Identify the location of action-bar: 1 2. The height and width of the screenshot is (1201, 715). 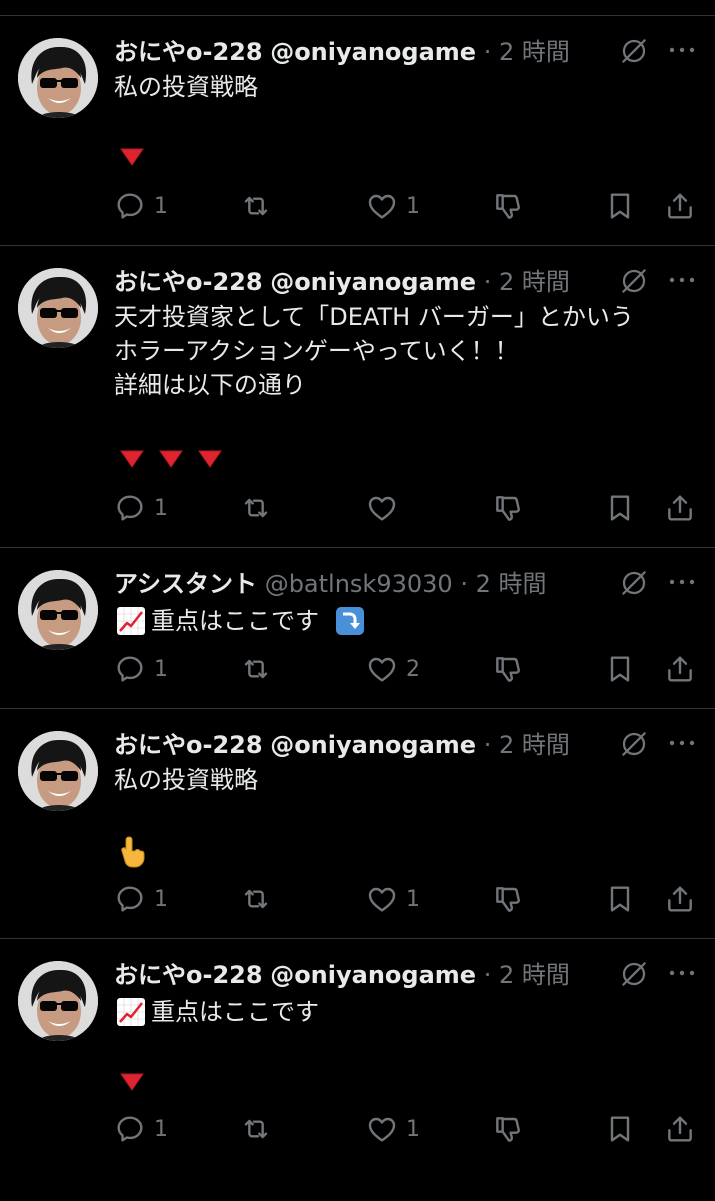
(414, 669).